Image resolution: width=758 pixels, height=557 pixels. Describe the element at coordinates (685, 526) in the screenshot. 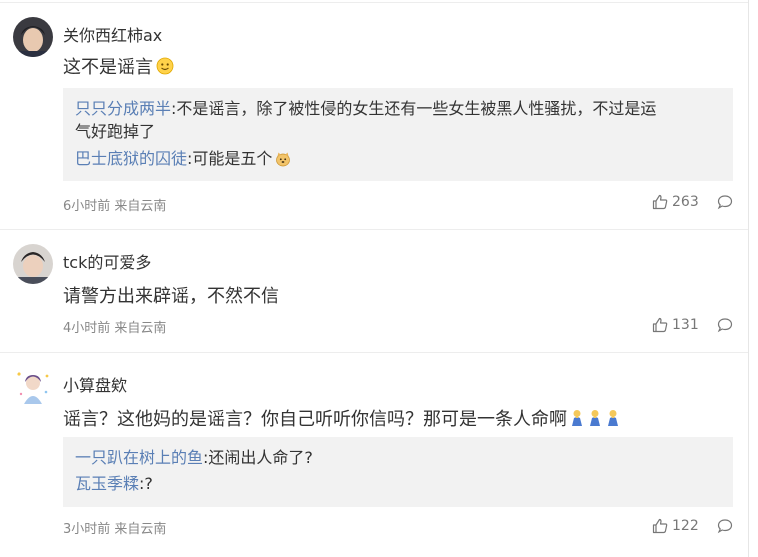

I see `like-count: 122` at that location.